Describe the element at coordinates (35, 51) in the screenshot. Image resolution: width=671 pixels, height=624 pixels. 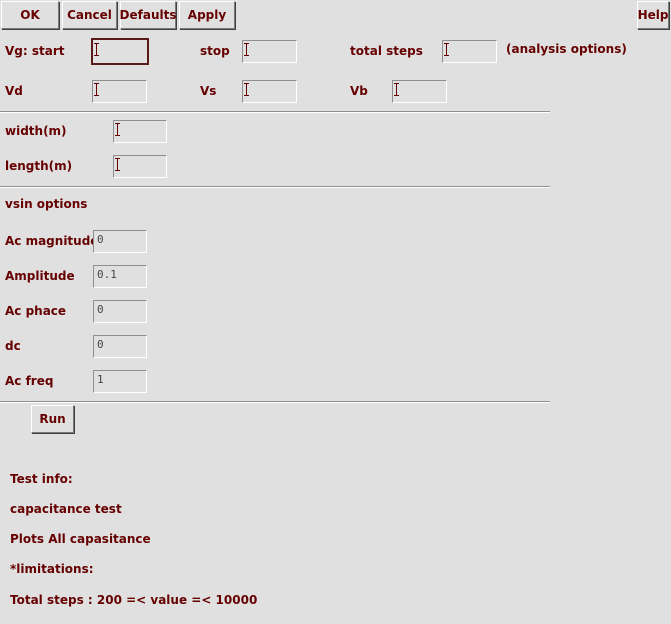
I see `vg-start-label: Vg: start` at that location.